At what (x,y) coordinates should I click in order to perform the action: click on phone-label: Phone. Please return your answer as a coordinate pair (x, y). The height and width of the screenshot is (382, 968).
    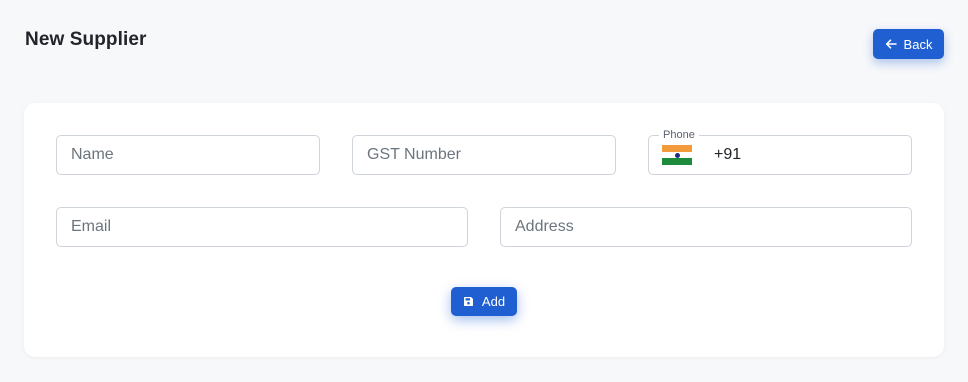
    Looking at the image, I should click on (679, 135).